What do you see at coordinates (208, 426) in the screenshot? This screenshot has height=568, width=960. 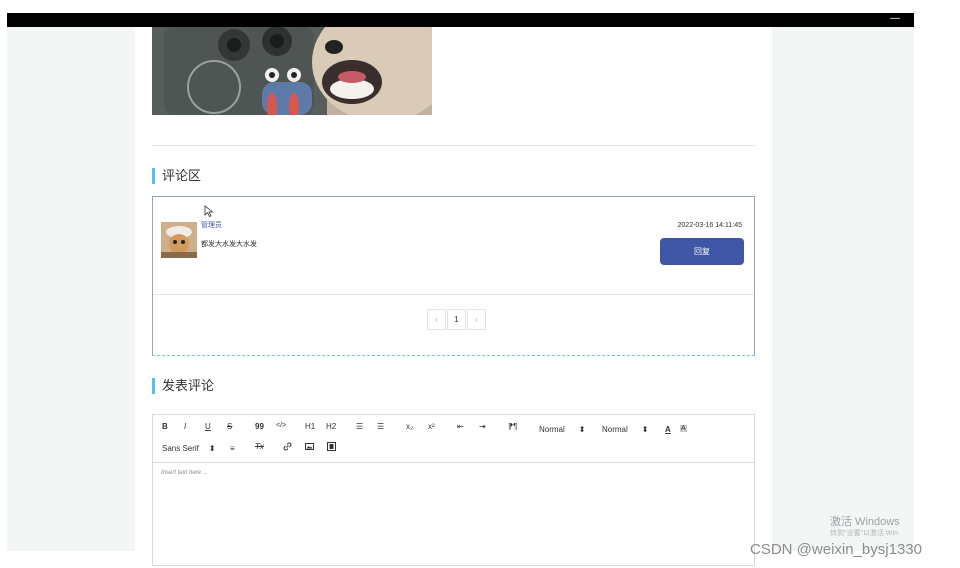 I see `underline-button: U` at bounding box center [208, 426].